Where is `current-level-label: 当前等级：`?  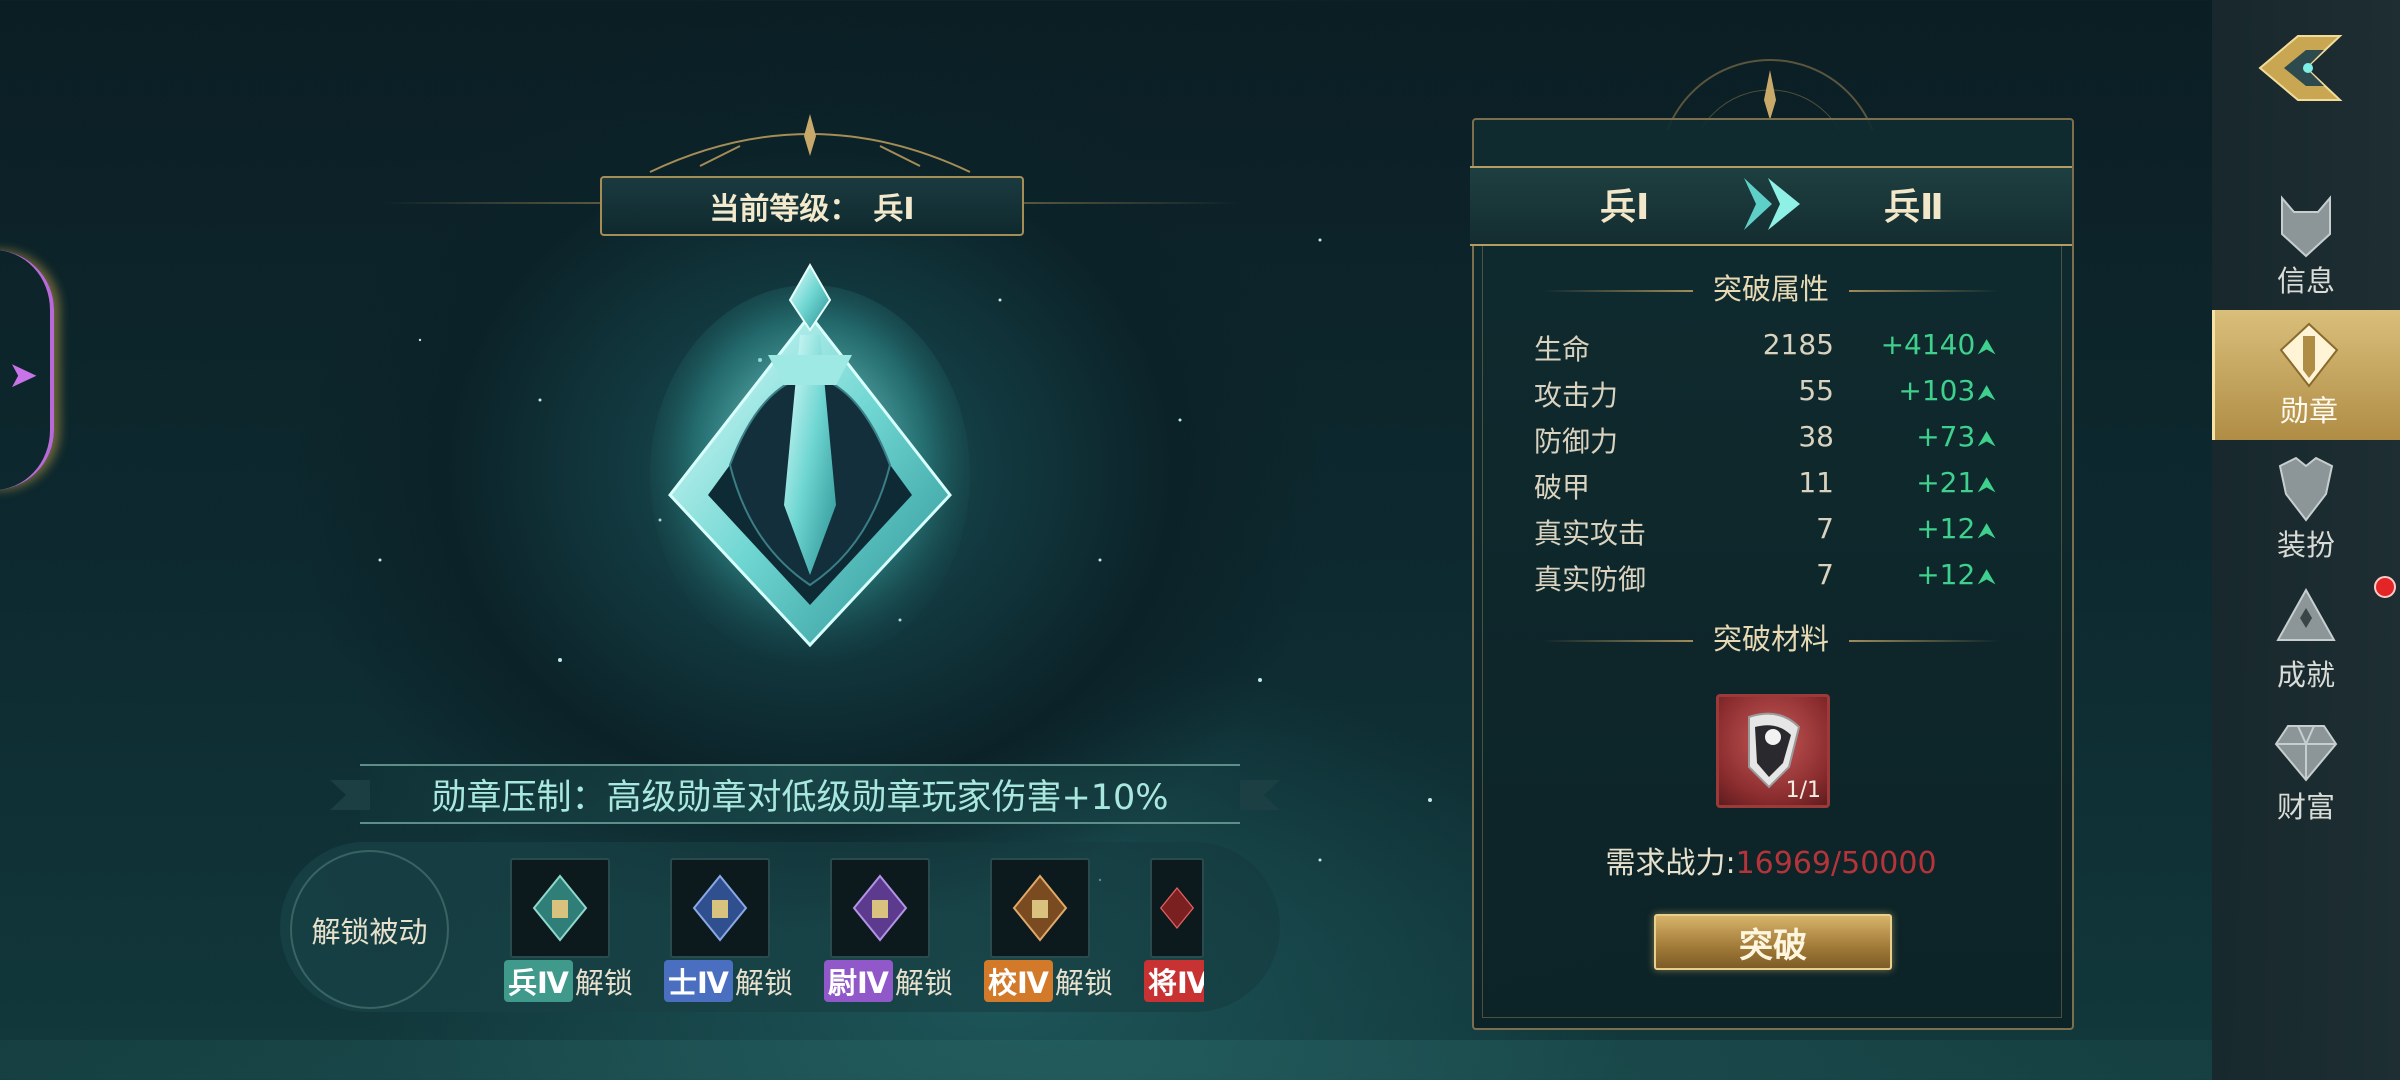 current-level-label: 当前等级： is located at coordinates (784, 209).